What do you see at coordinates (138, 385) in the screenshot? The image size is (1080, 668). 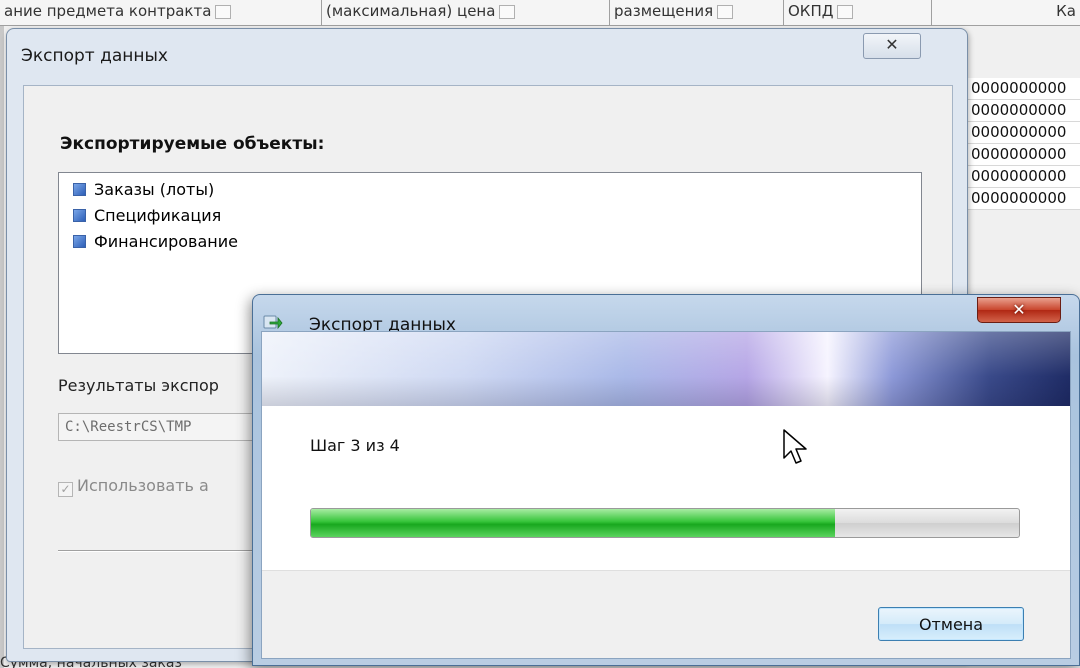 I see `results-label: Результаты экспор` at bounding box center [138, 385].